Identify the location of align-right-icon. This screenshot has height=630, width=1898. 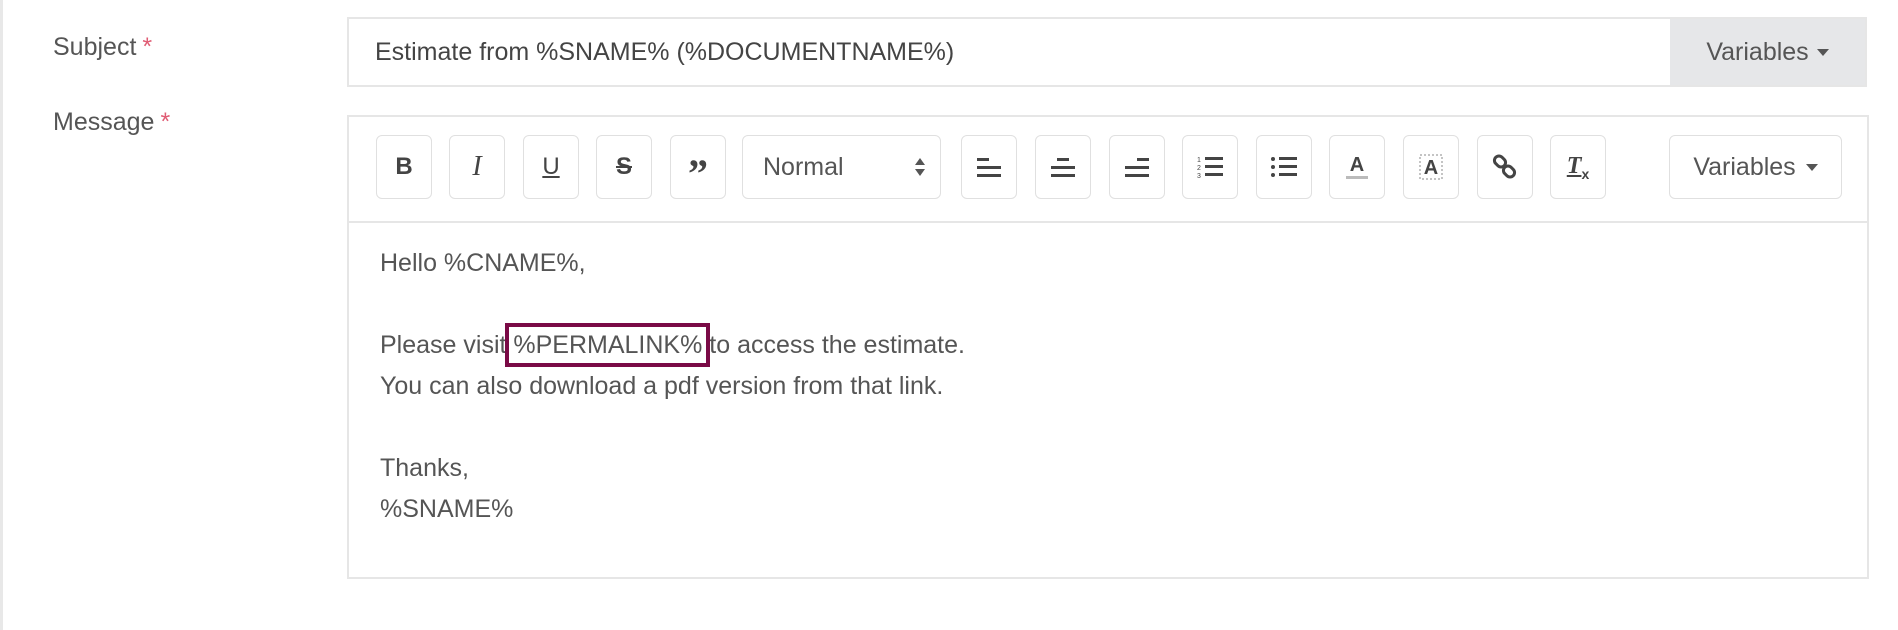
(1137, 167).